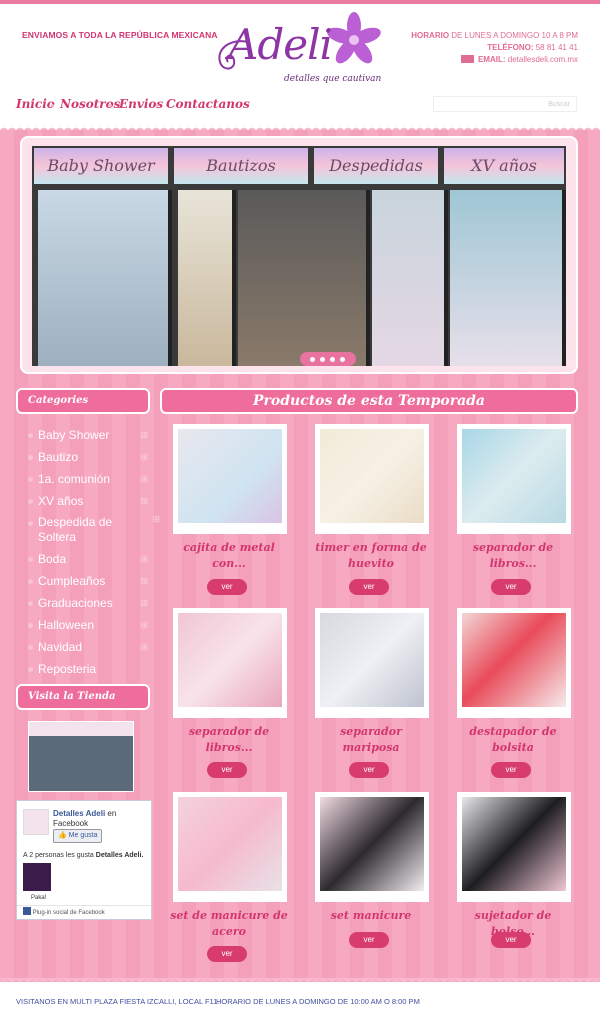  I want to click on fb-like-button: 👍 Me gusta, so click(78, 836).